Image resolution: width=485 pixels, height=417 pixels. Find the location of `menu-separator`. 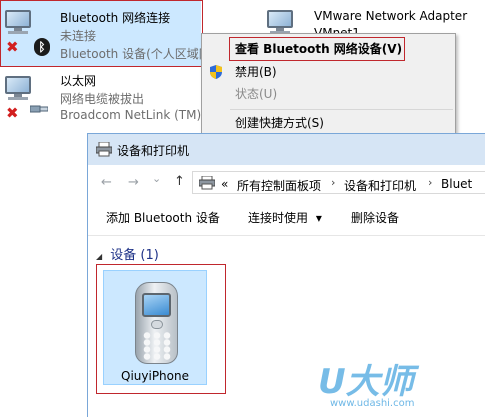

menu-separator is located at coordinates (341, 109).